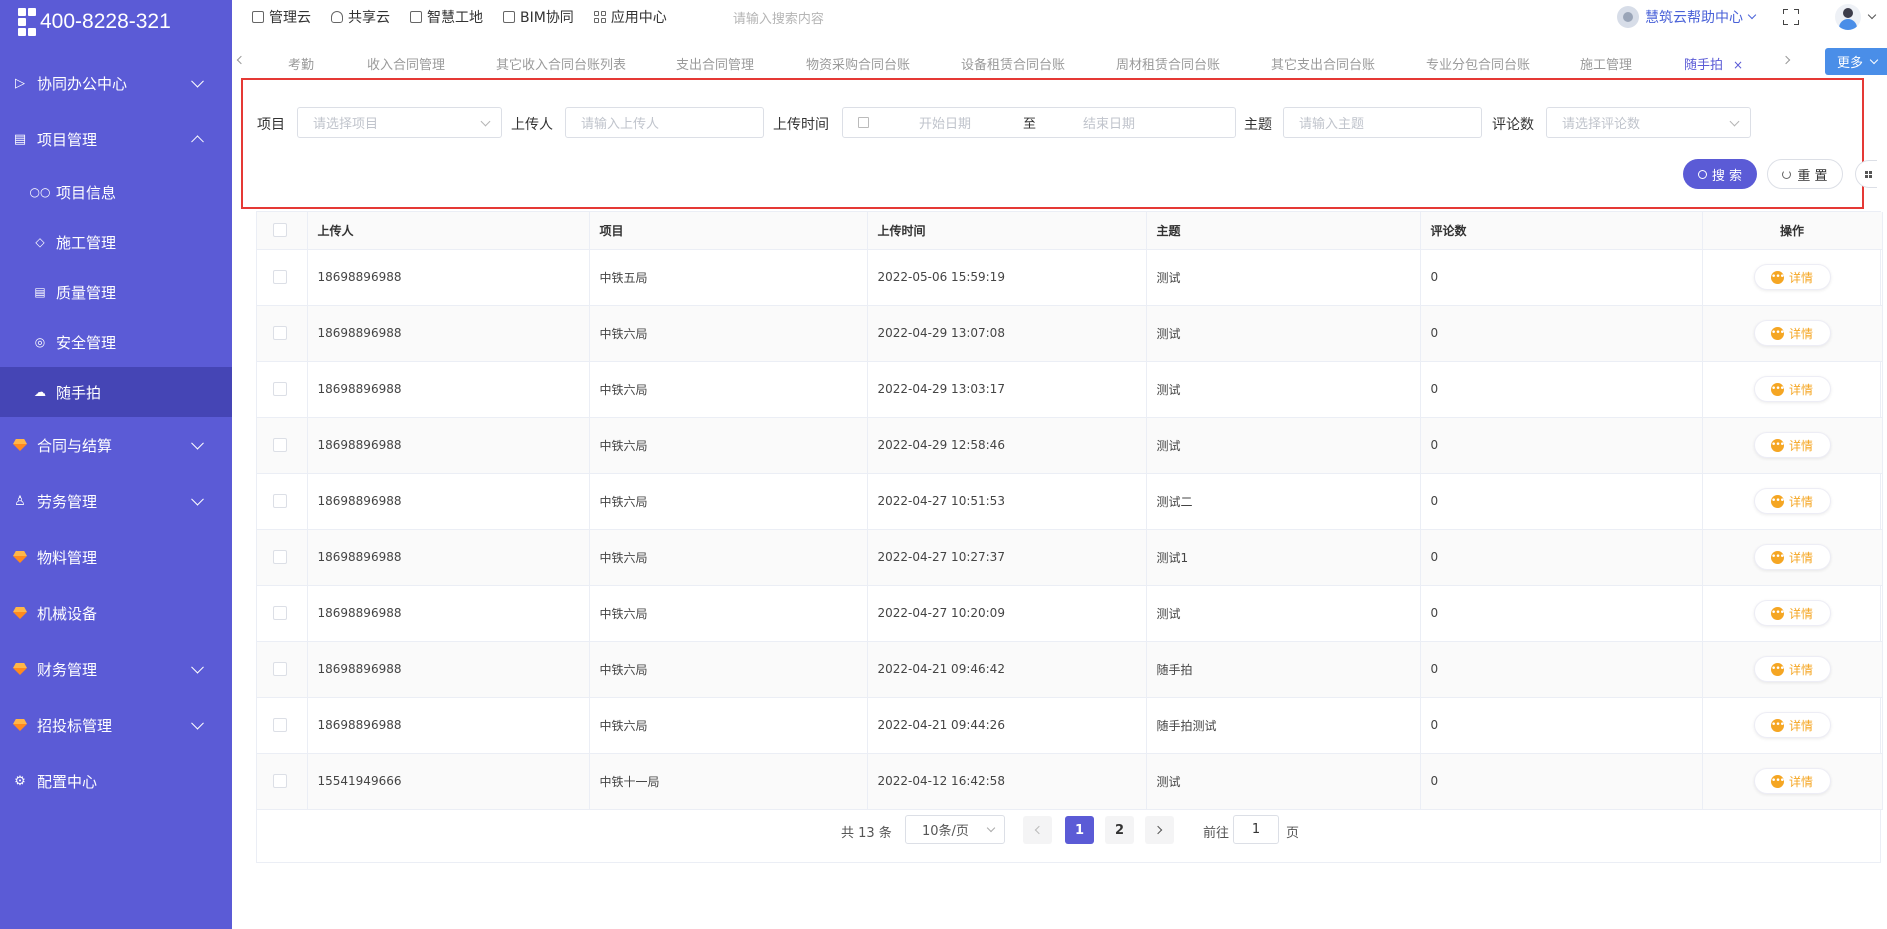 Image resolution: width=1887 pixels, height=929 pixels. I want to click on tab-material-purchase-ledger: 物资采购合同台账, so click(858, 63).